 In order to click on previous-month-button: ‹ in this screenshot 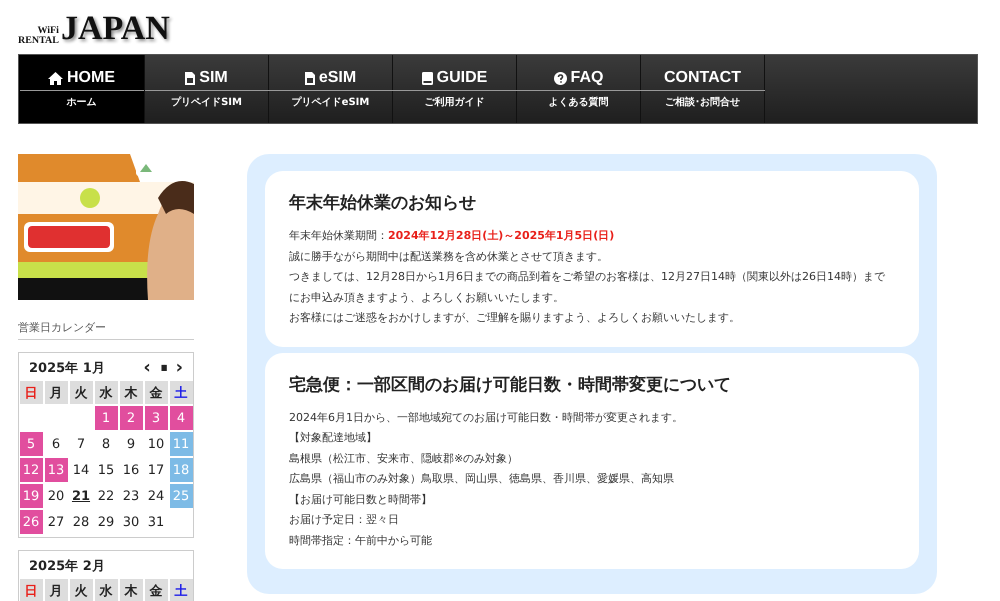, I will do `click(147, 368)`.